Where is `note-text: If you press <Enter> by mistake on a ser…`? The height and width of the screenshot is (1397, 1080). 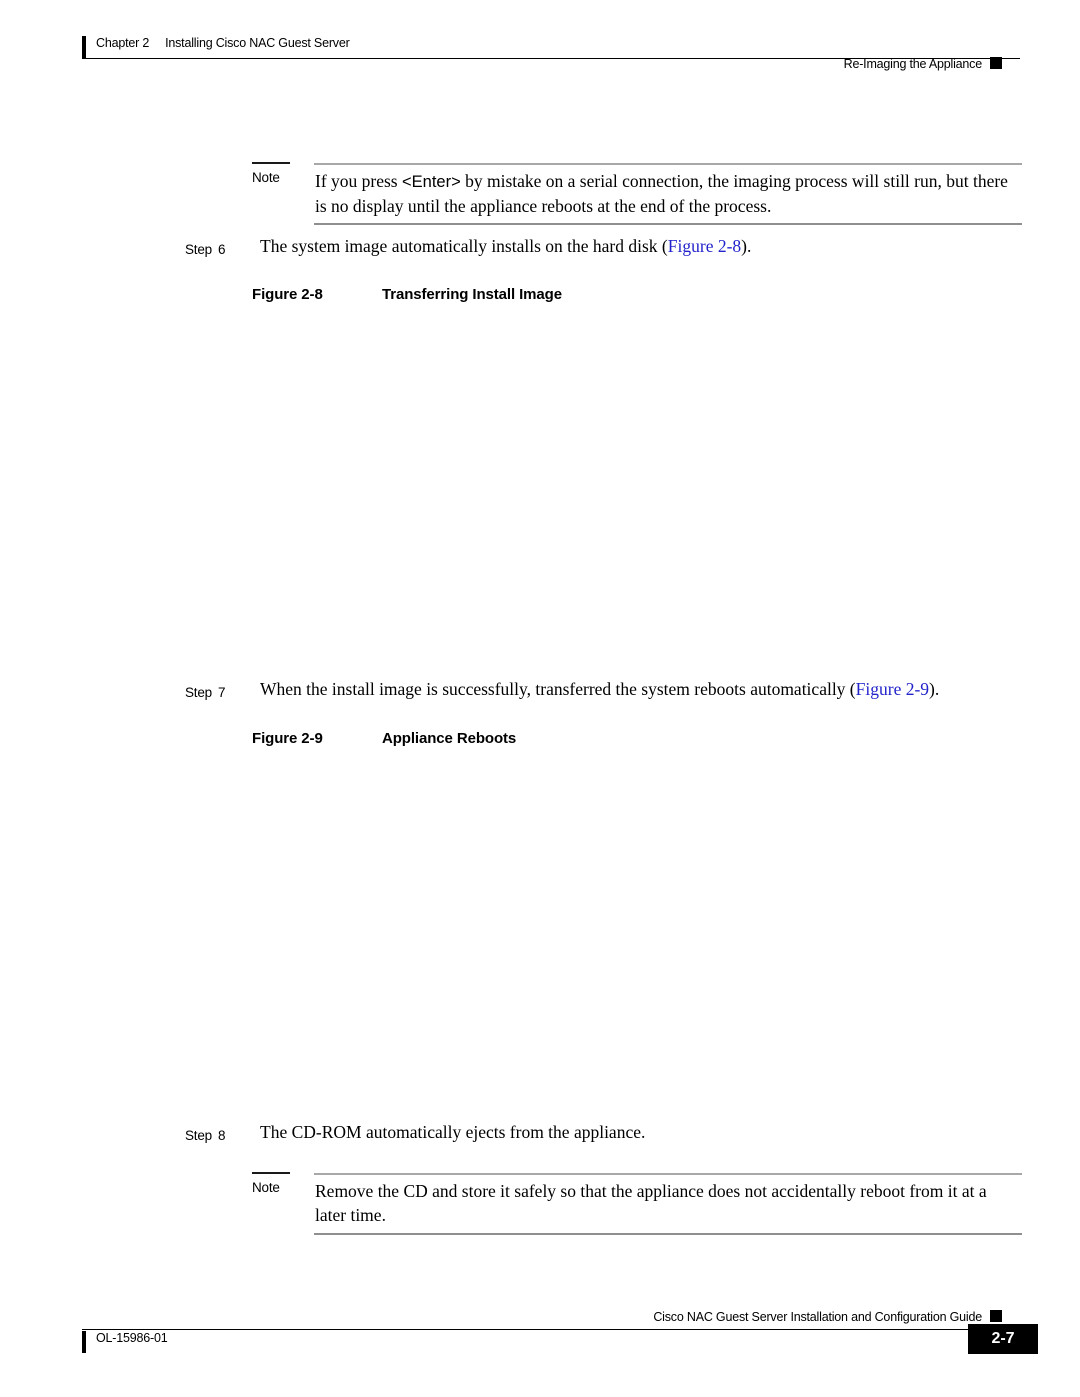
note-text: If you press <Enter> by mistake on a ser… is located at coordinates (668, 194).